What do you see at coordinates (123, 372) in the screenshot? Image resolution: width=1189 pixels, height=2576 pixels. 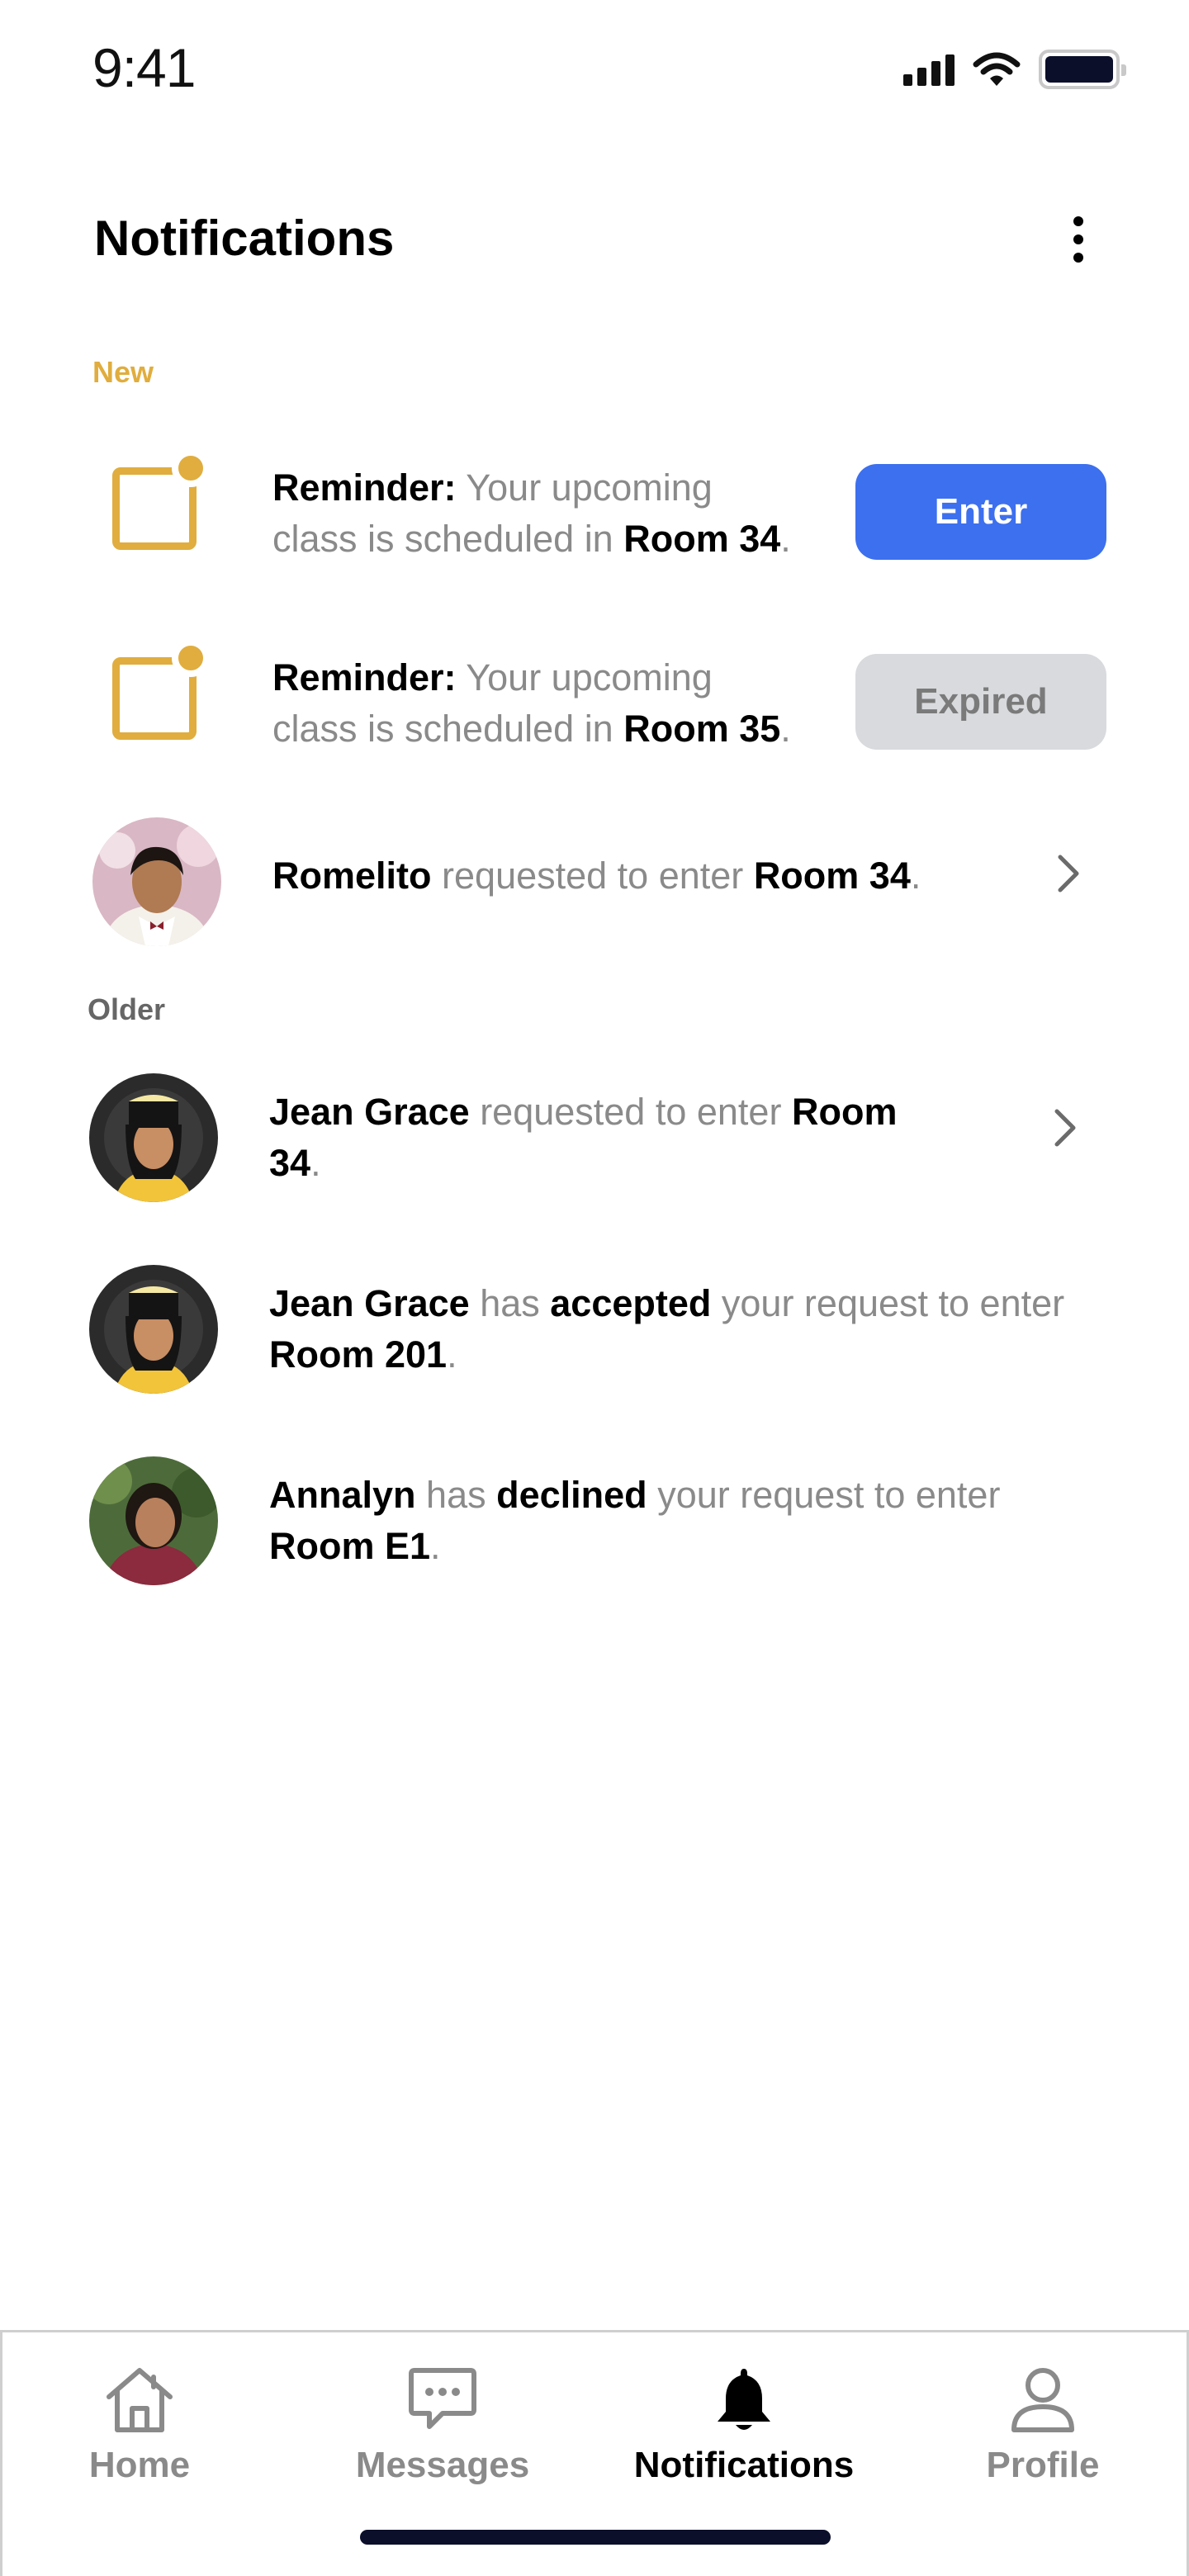 I see `section-label-new: New` at bounding box center [123, 372].